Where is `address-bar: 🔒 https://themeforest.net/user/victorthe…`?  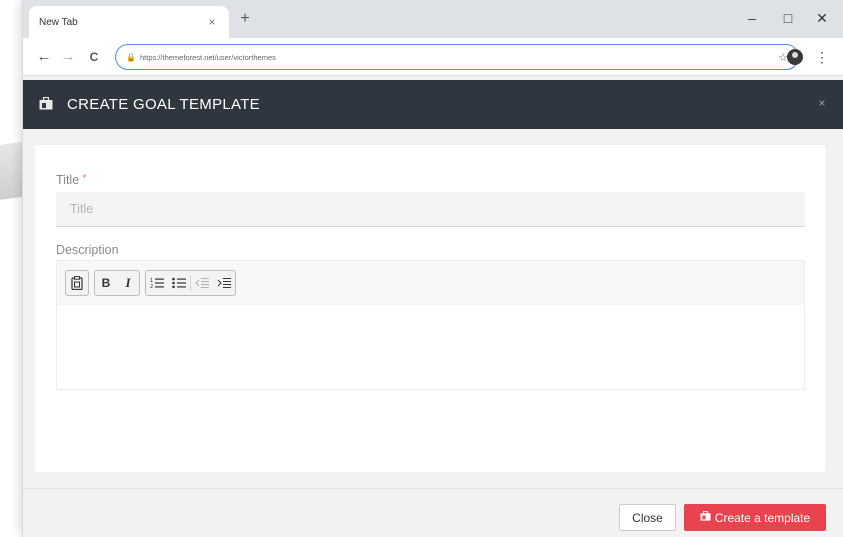
address-bar: 🔒 https://themeforest.net/user/victorthe… is located at coordinates (457, 57).